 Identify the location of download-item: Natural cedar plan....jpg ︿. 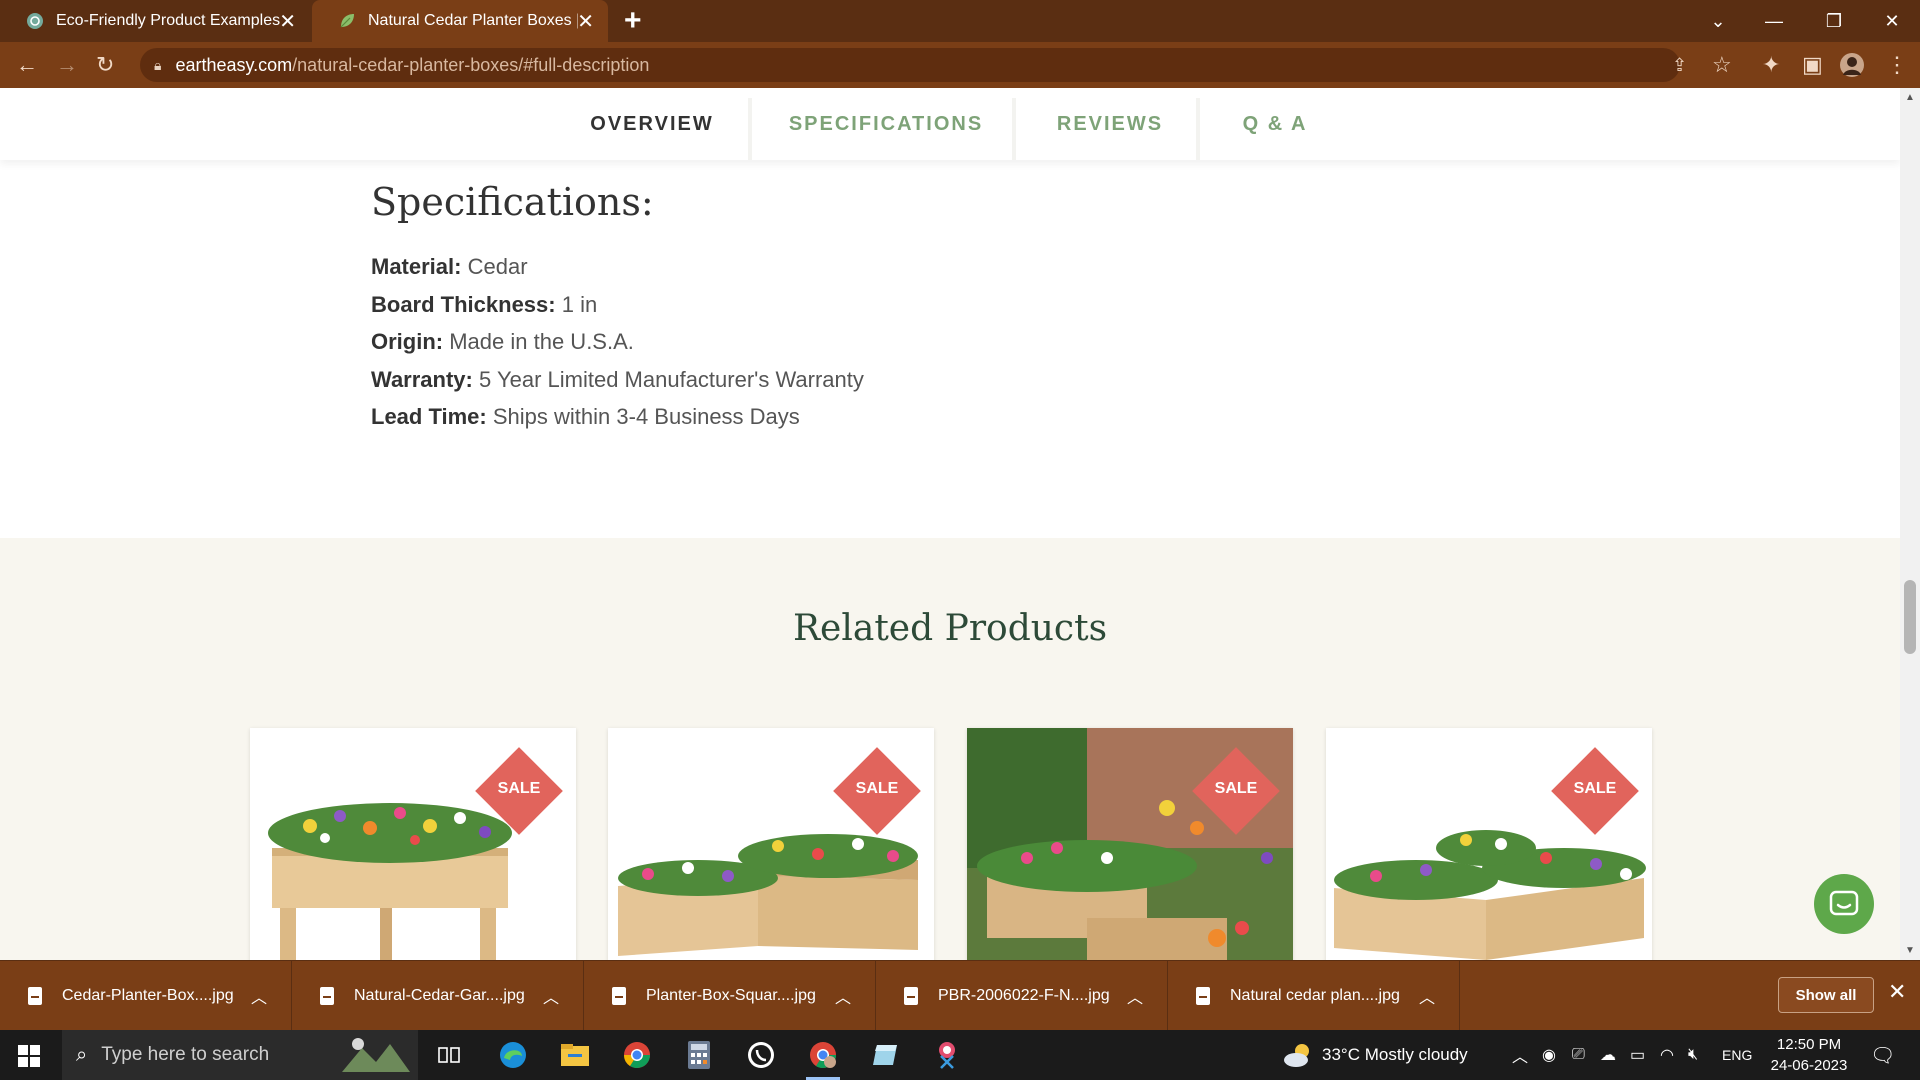
(1314, 996).